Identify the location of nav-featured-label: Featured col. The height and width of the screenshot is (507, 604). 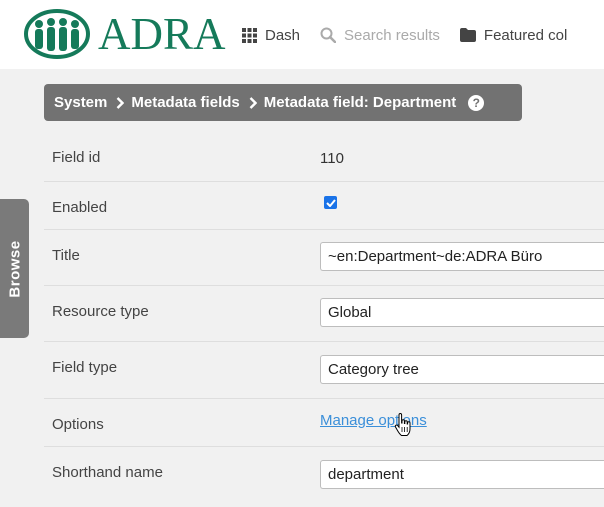
(525, 35).